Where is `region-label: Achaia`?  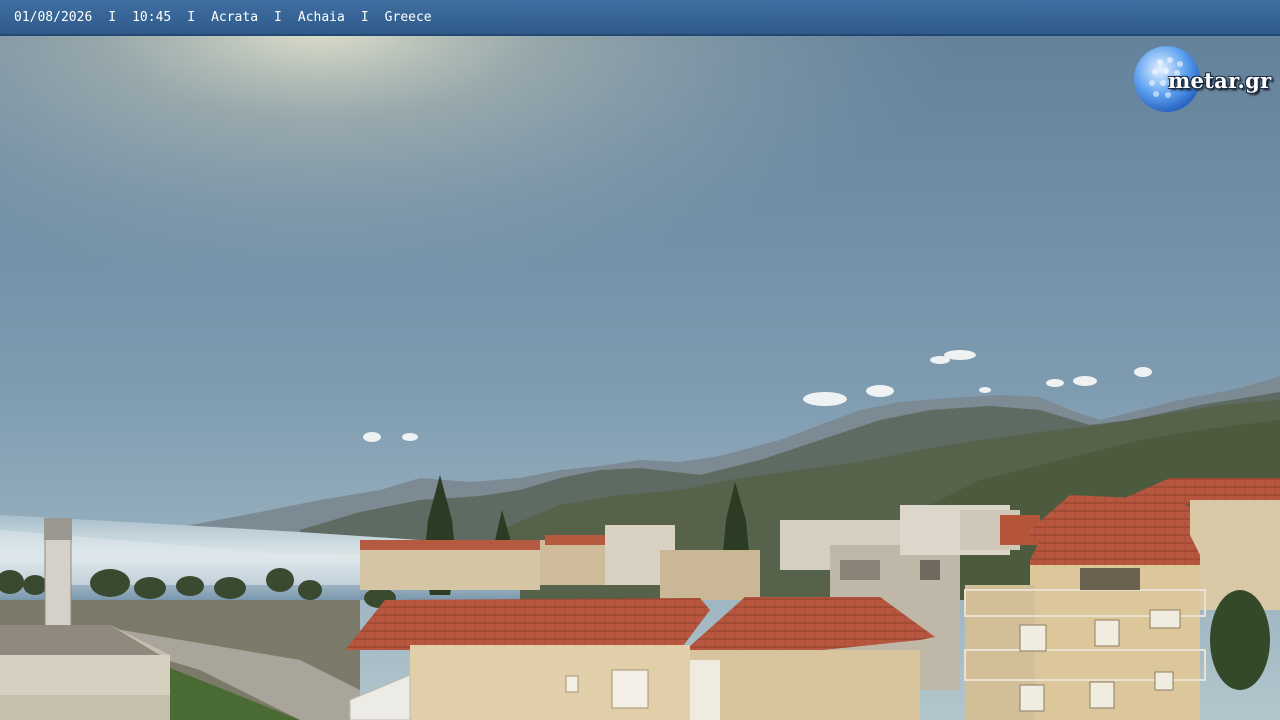 region-label: Achaia is located at coordinates (321, 17).